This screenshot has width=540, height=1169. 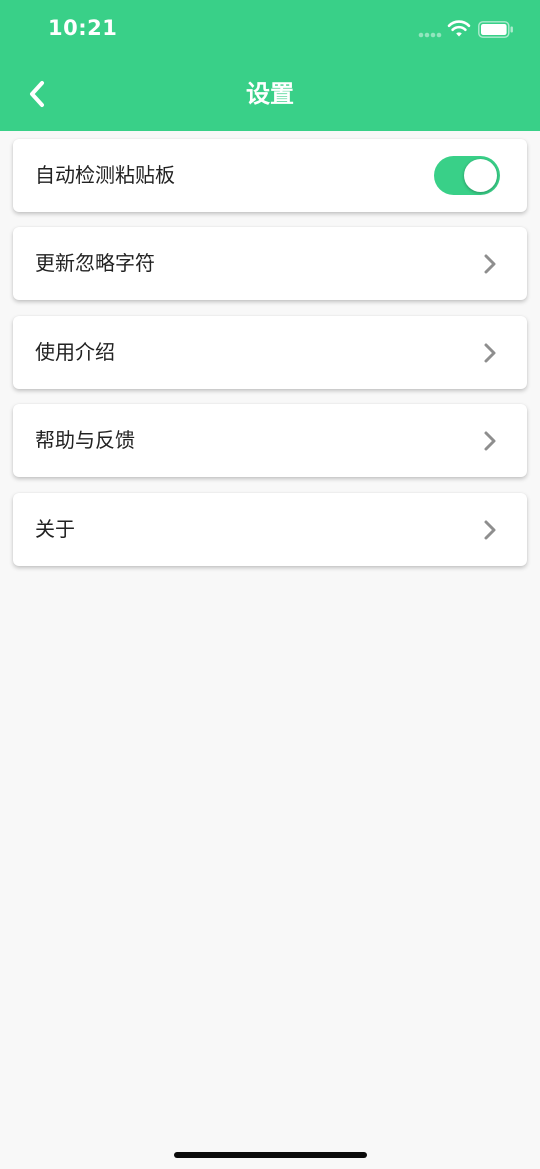 I want to click on home-indicator, so click(x=270, y=1155).